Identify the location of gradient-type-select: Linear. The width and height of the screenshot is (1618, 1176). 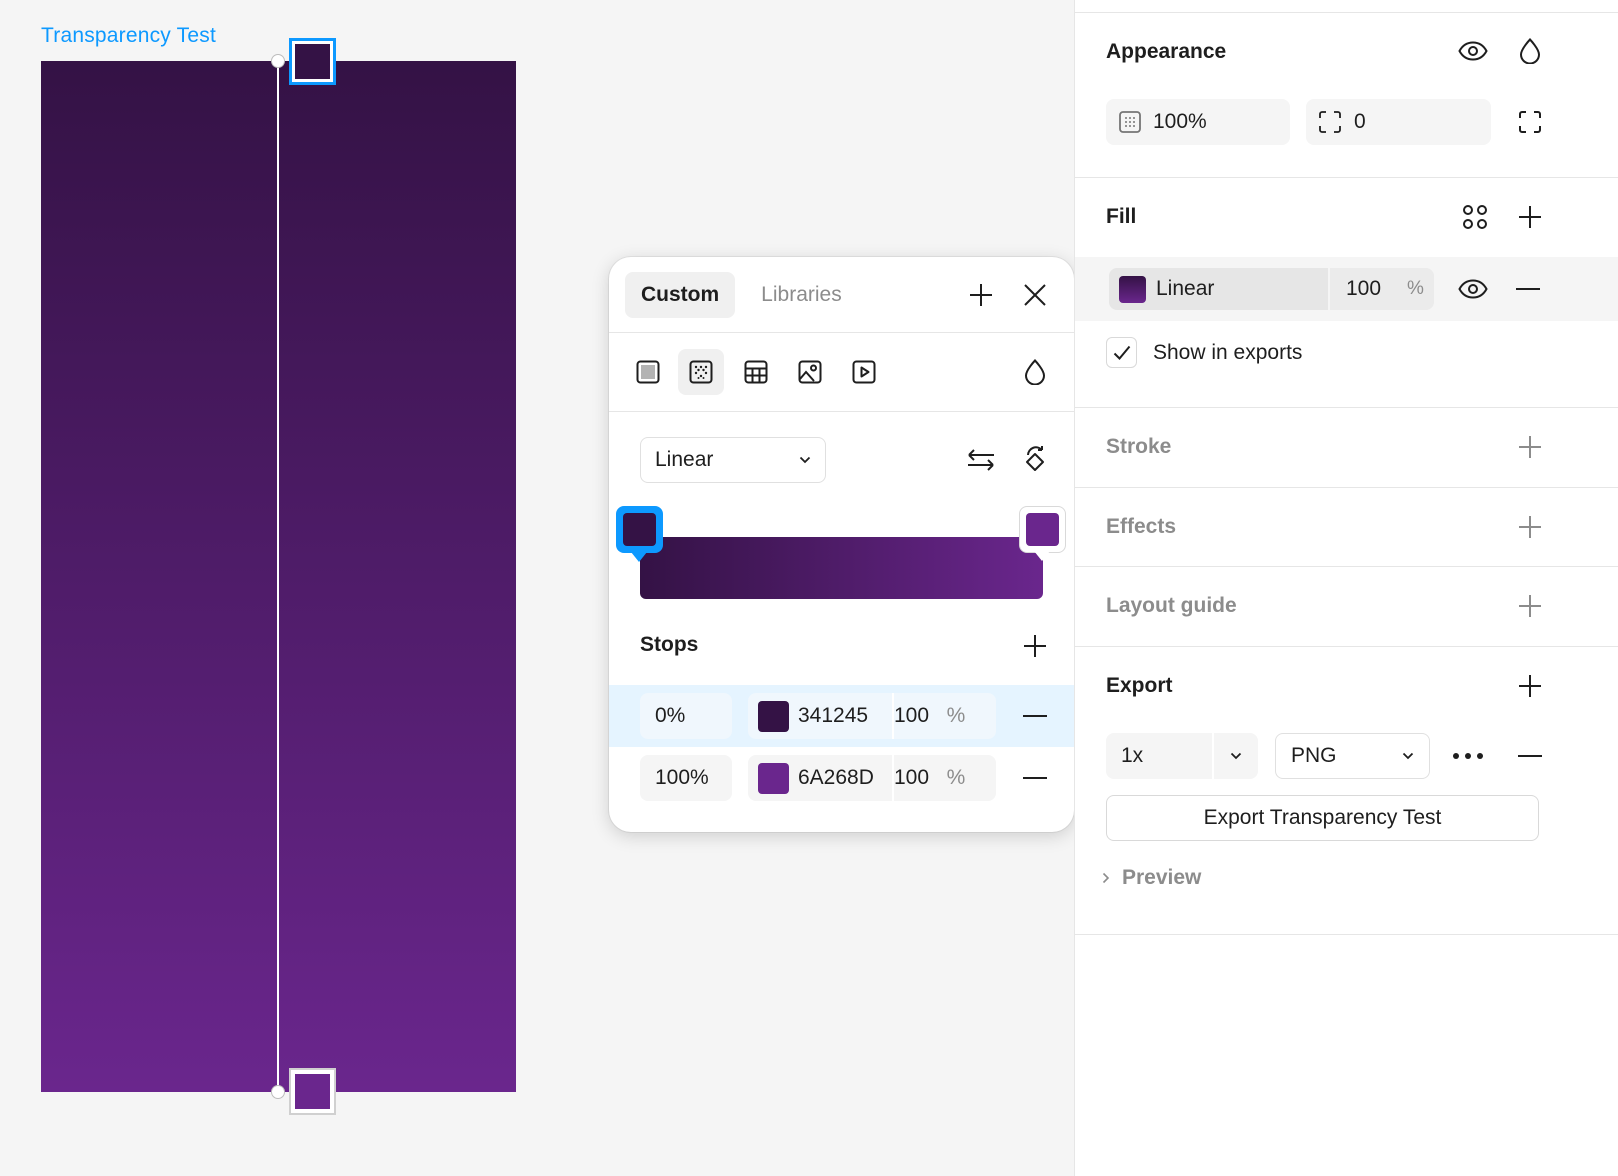
(733, 460).